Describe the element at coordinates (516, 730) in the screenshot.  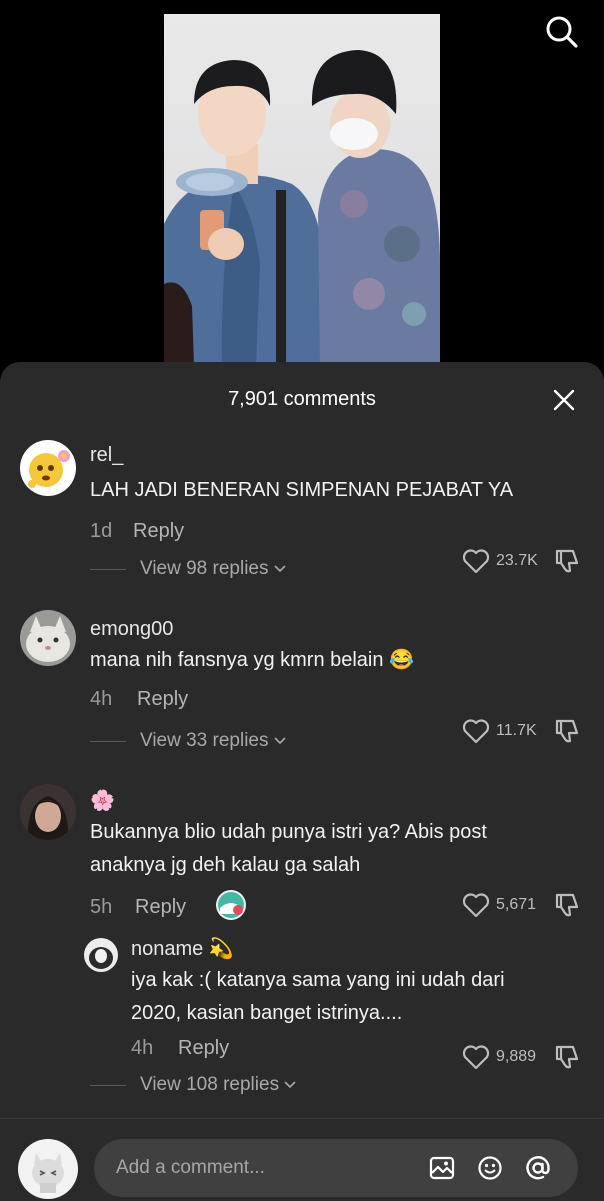
I see `like-count: 11.7K` at that location.